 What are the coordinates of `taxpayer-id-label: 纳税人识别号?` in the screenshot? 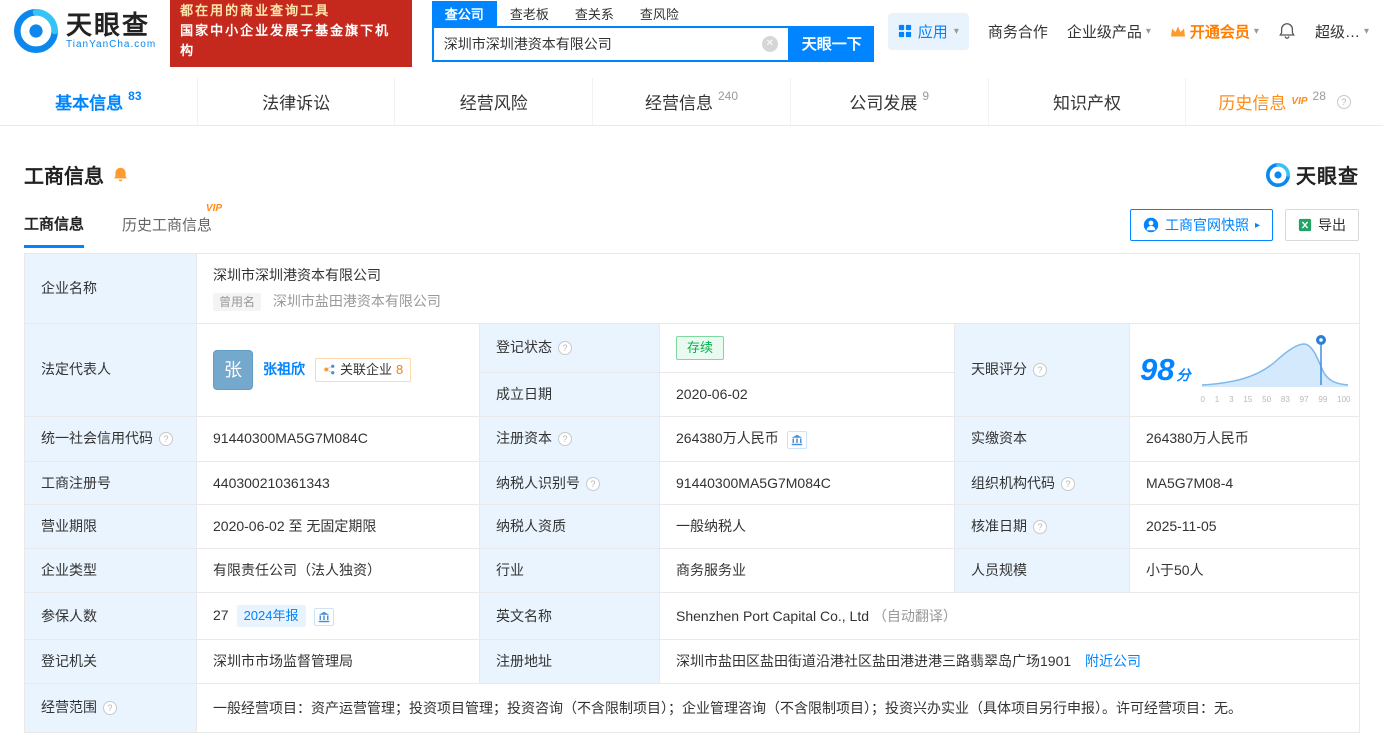 It's located at (569, 483).